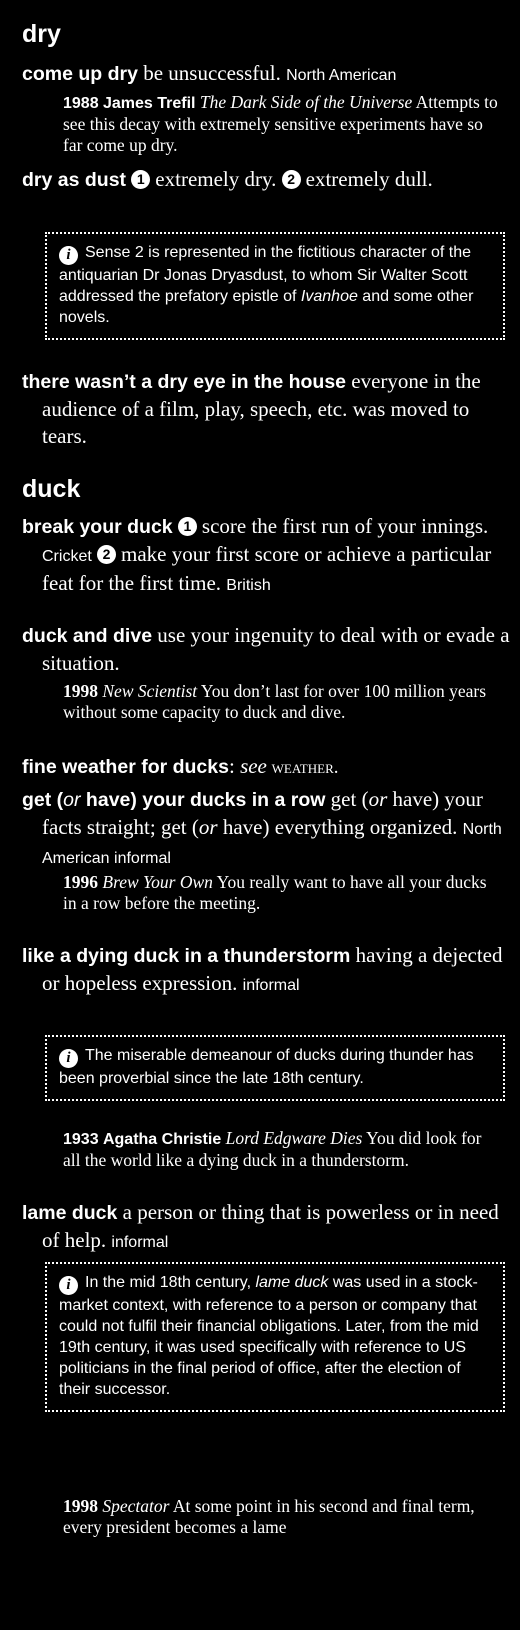  Describe the element at coordinates (97, 527) in the screenshot. I see `phrase: break your duck` at that location.